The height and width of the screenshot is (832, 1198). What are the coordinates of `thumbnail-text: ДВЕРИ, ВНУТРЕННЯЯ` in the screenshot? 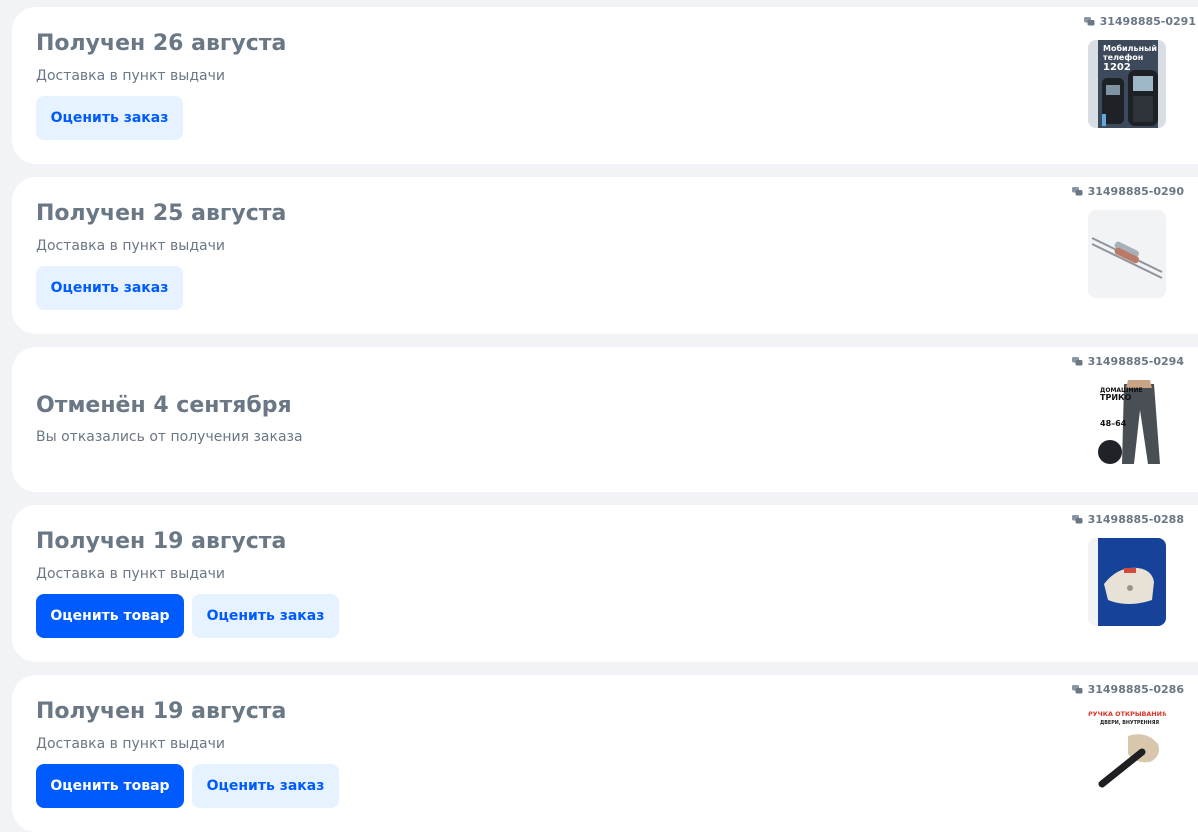 It's located at (1129, 723).